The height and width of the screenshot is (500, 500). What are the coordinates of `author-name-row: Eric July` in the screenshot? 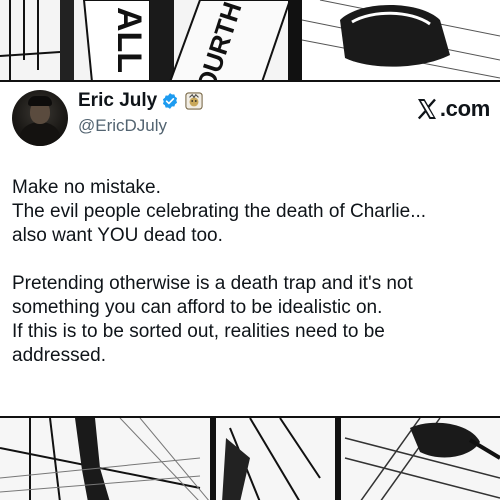 It's located at (140, 101).